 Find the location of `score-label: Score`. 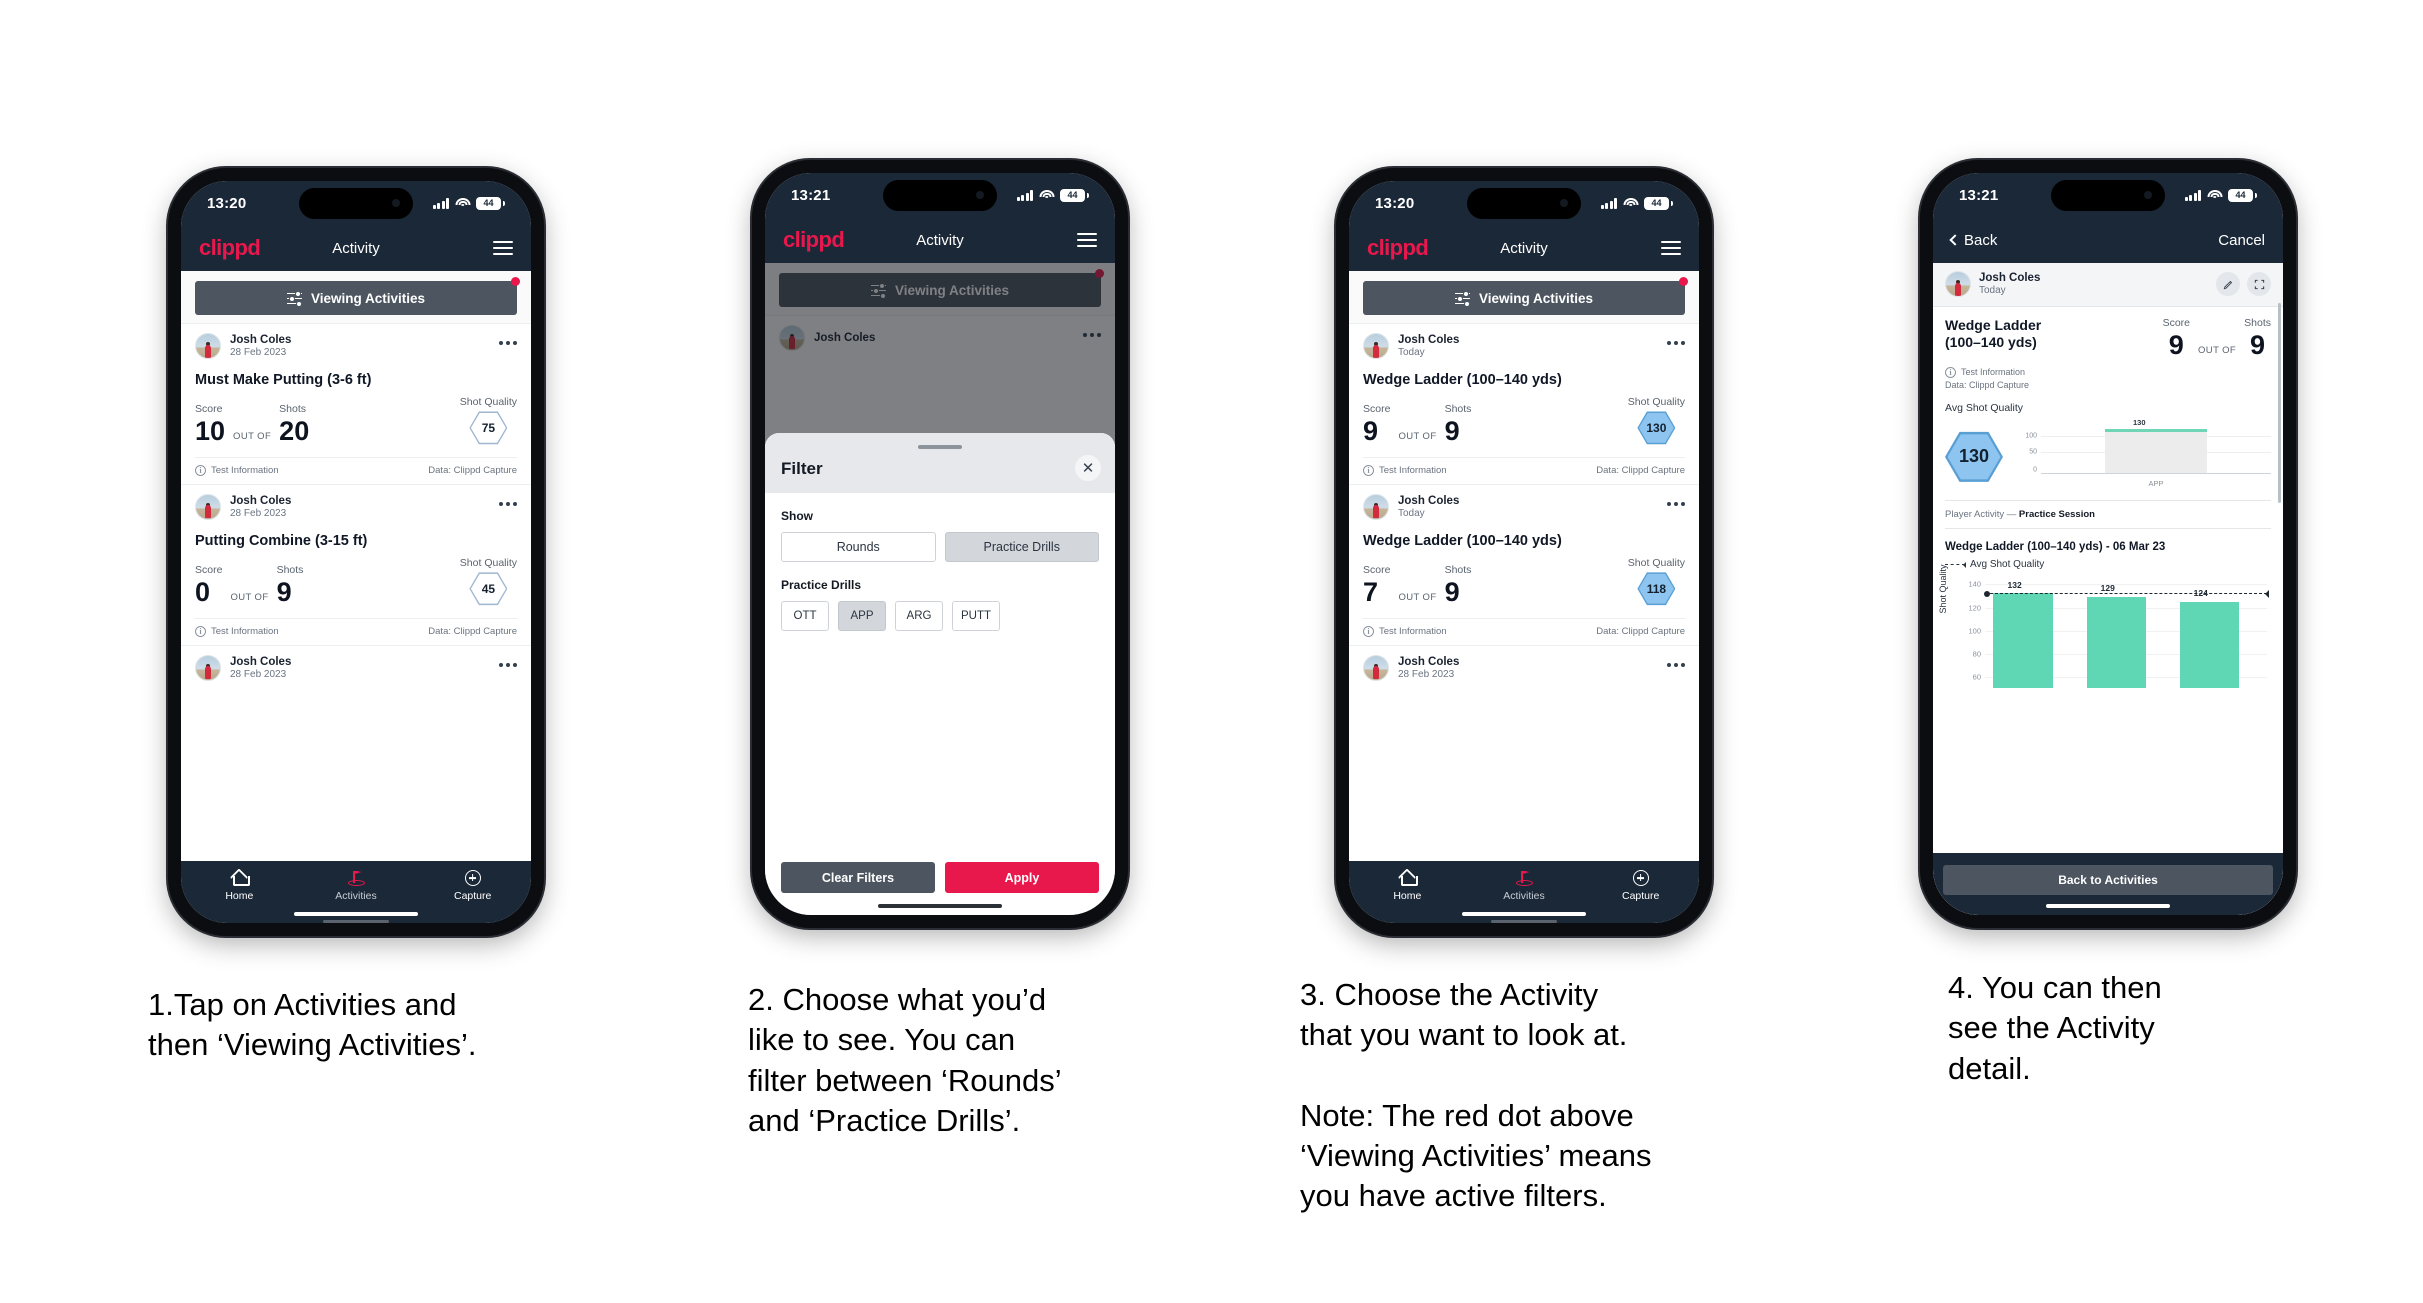

score-label: Score is located at coordinates (209, 408).